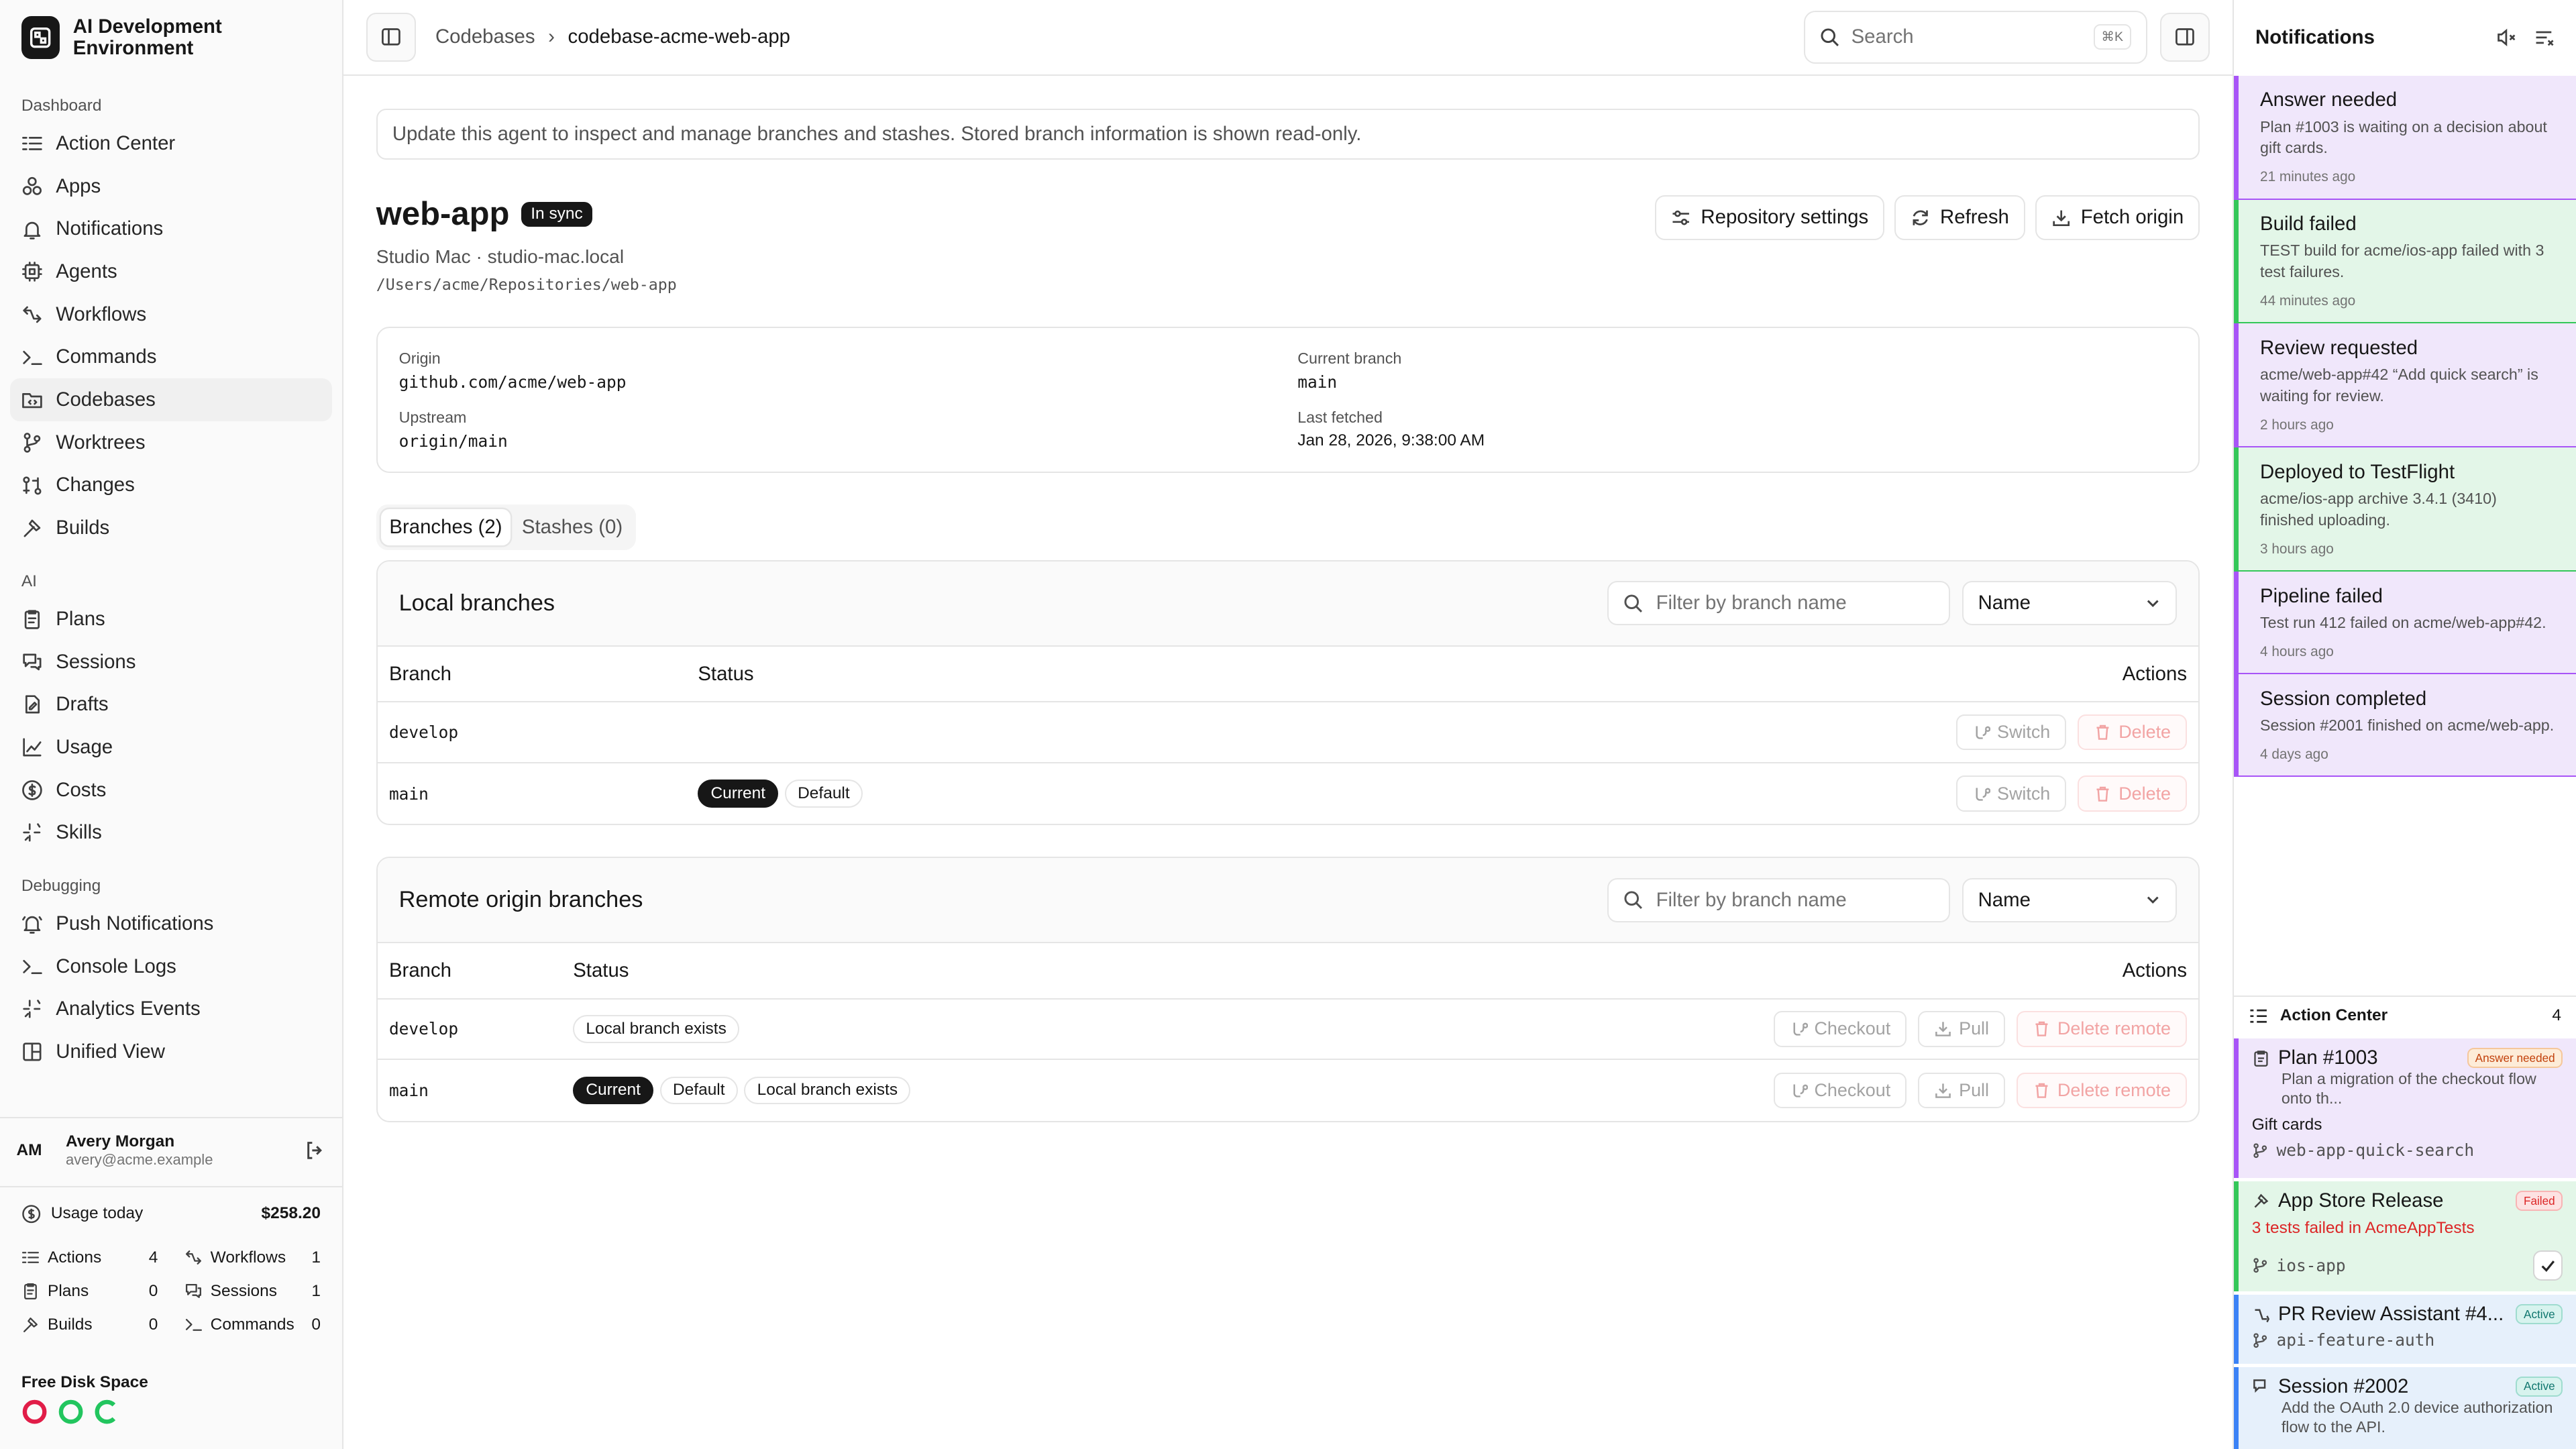  Describe the element at coordinates (166, 186) in the screenshot. I see `sidebar-item-apps: Apps` at that location.